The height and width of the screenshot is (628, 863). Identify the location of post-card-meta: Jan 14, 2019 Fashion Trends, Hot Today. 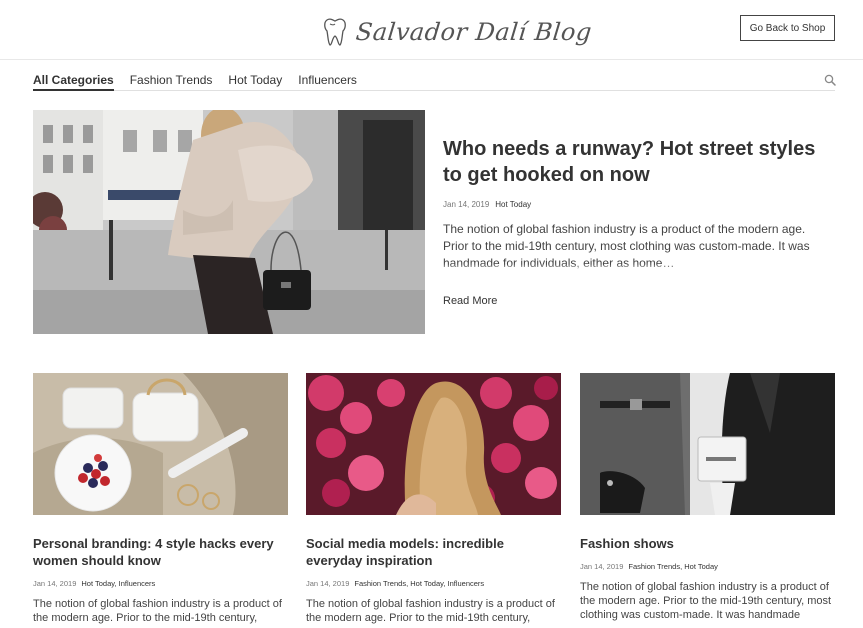
(707, 566).